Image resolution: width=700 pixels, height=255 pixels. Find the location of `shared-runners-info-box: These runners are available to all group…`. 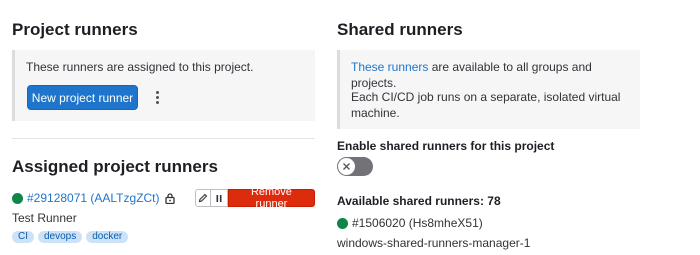

shared-runners-info-box: These runners are available to all group… is located at coordinates (488, 89).